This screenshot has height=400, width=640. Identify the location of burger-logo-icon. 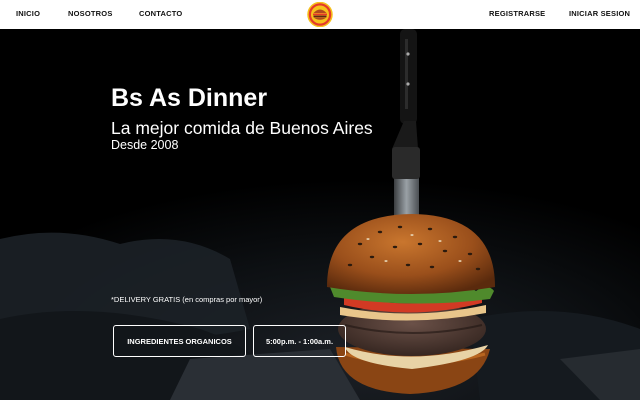
(320, 14).